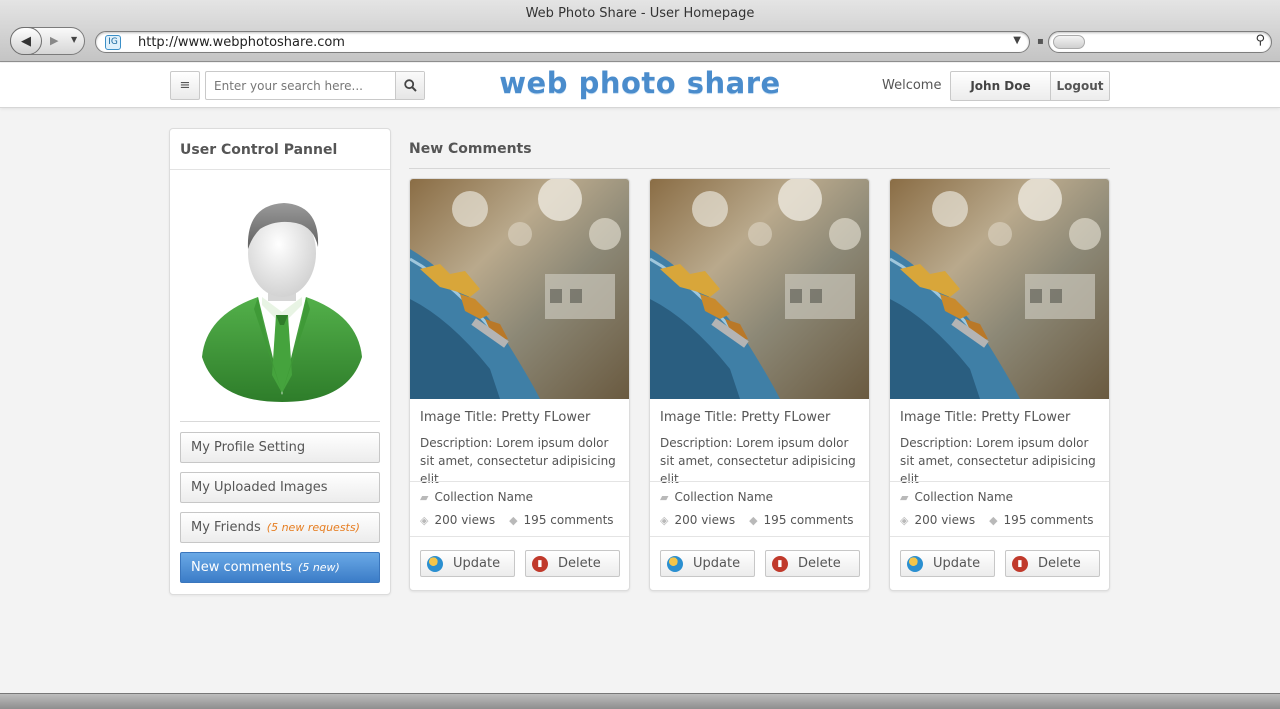  Describe the element at coordinates (282, 302) in the screenshot. I see `user-avatar-icon` at that location.